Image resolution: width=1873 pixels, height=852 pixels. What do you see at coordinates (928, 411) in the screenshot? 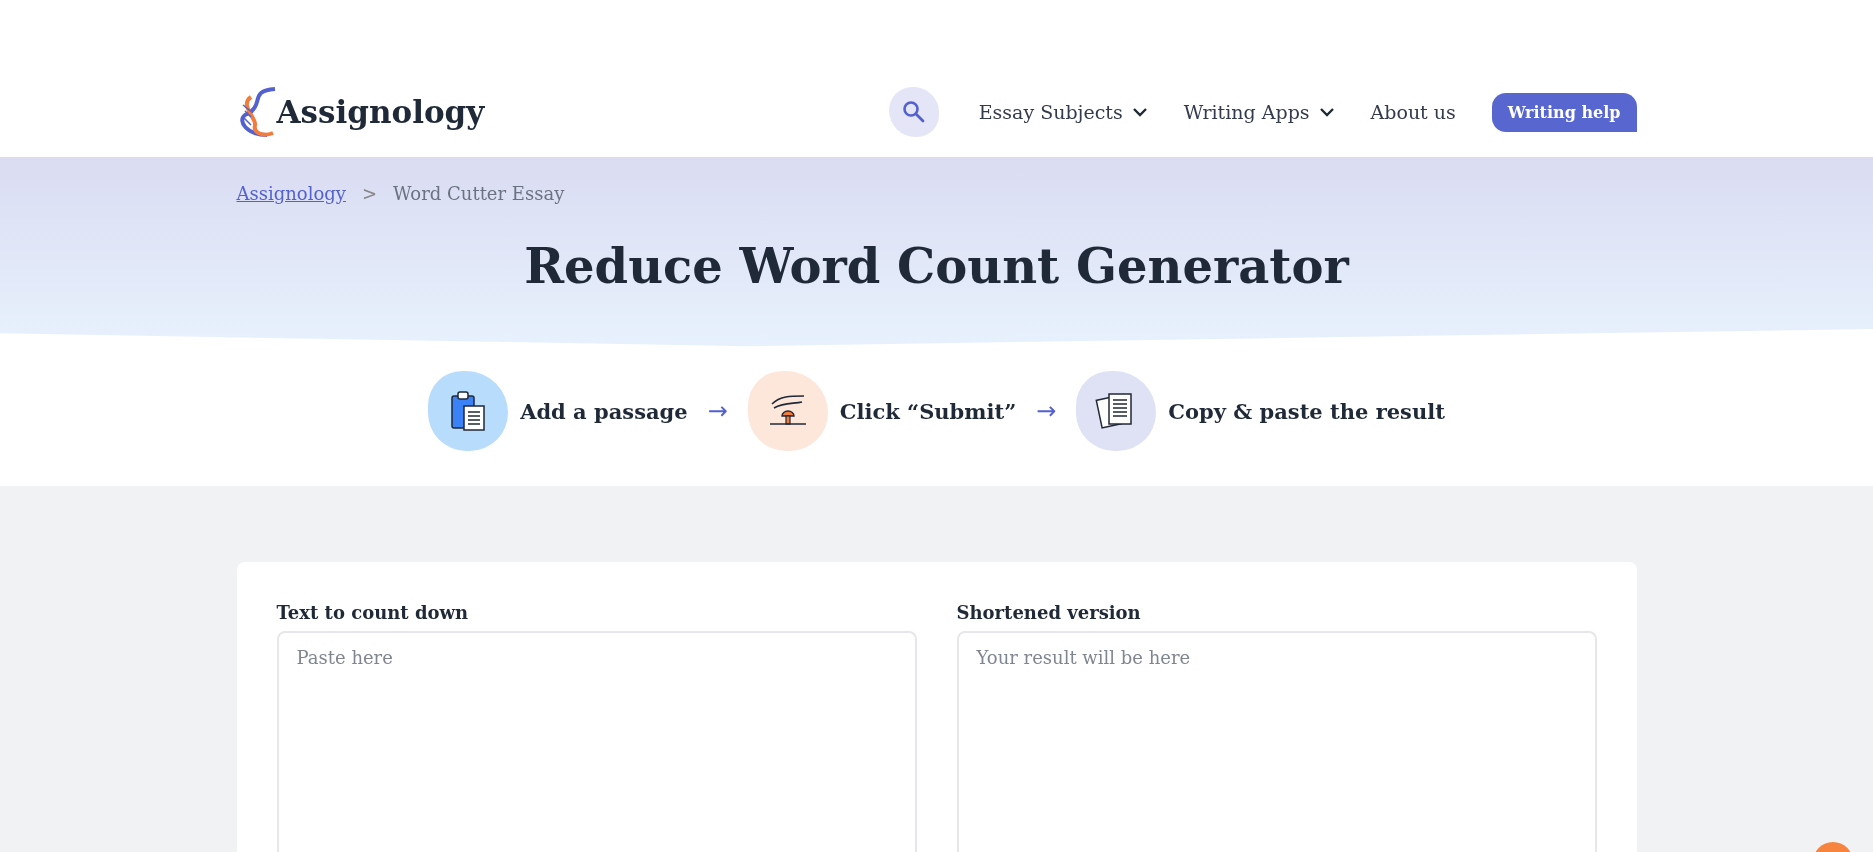
I see `step-label: Click “Submit”` at bounding box center [928, 411].